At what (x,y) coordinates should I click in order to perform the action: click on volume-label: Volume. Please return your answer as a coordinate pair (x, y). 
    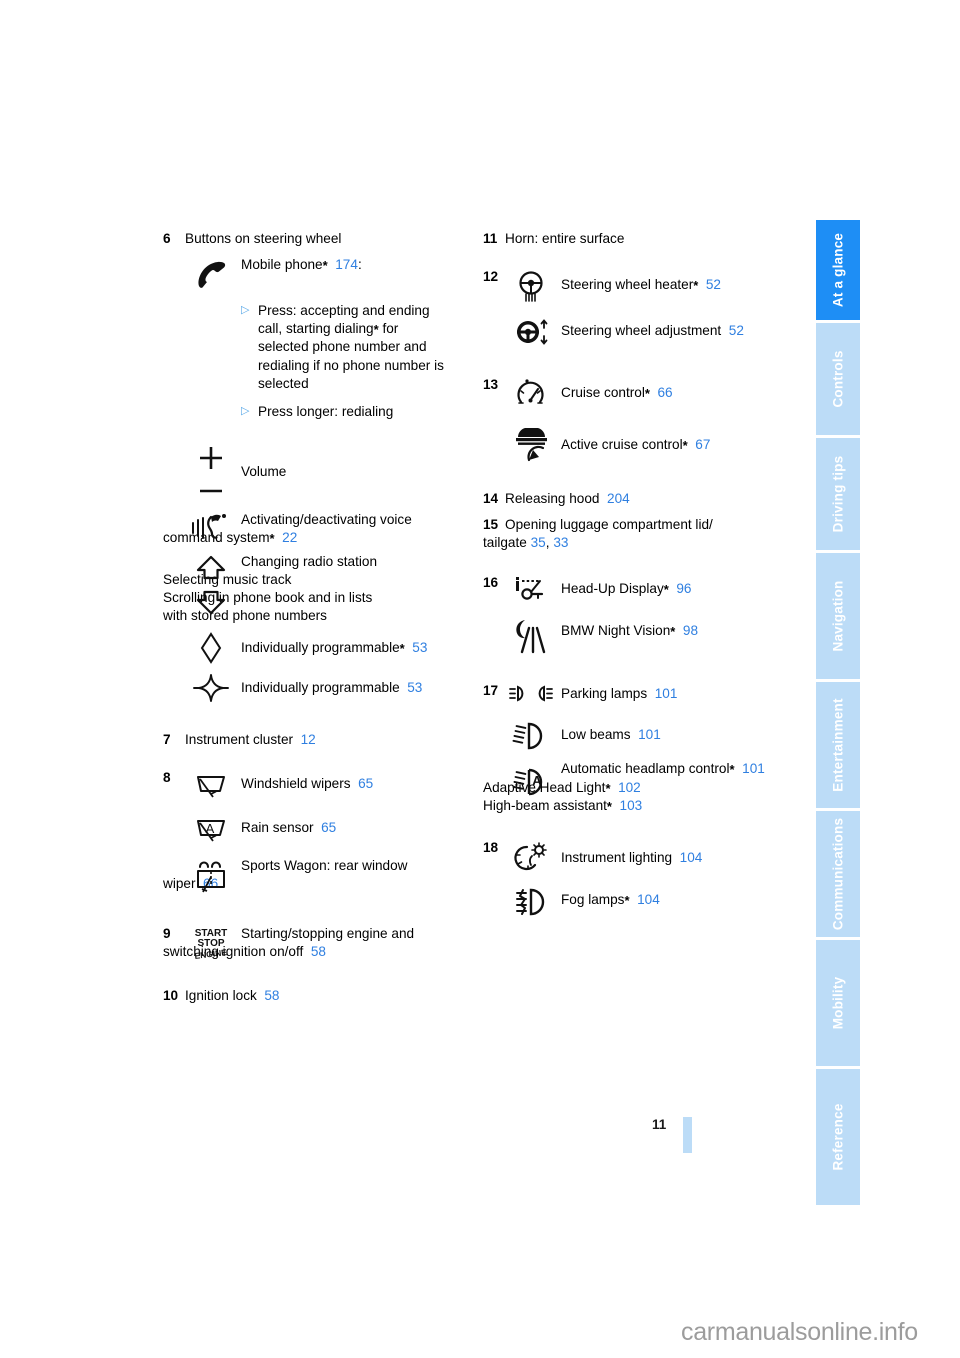
    Looking at the image, I should click on (264, 471).